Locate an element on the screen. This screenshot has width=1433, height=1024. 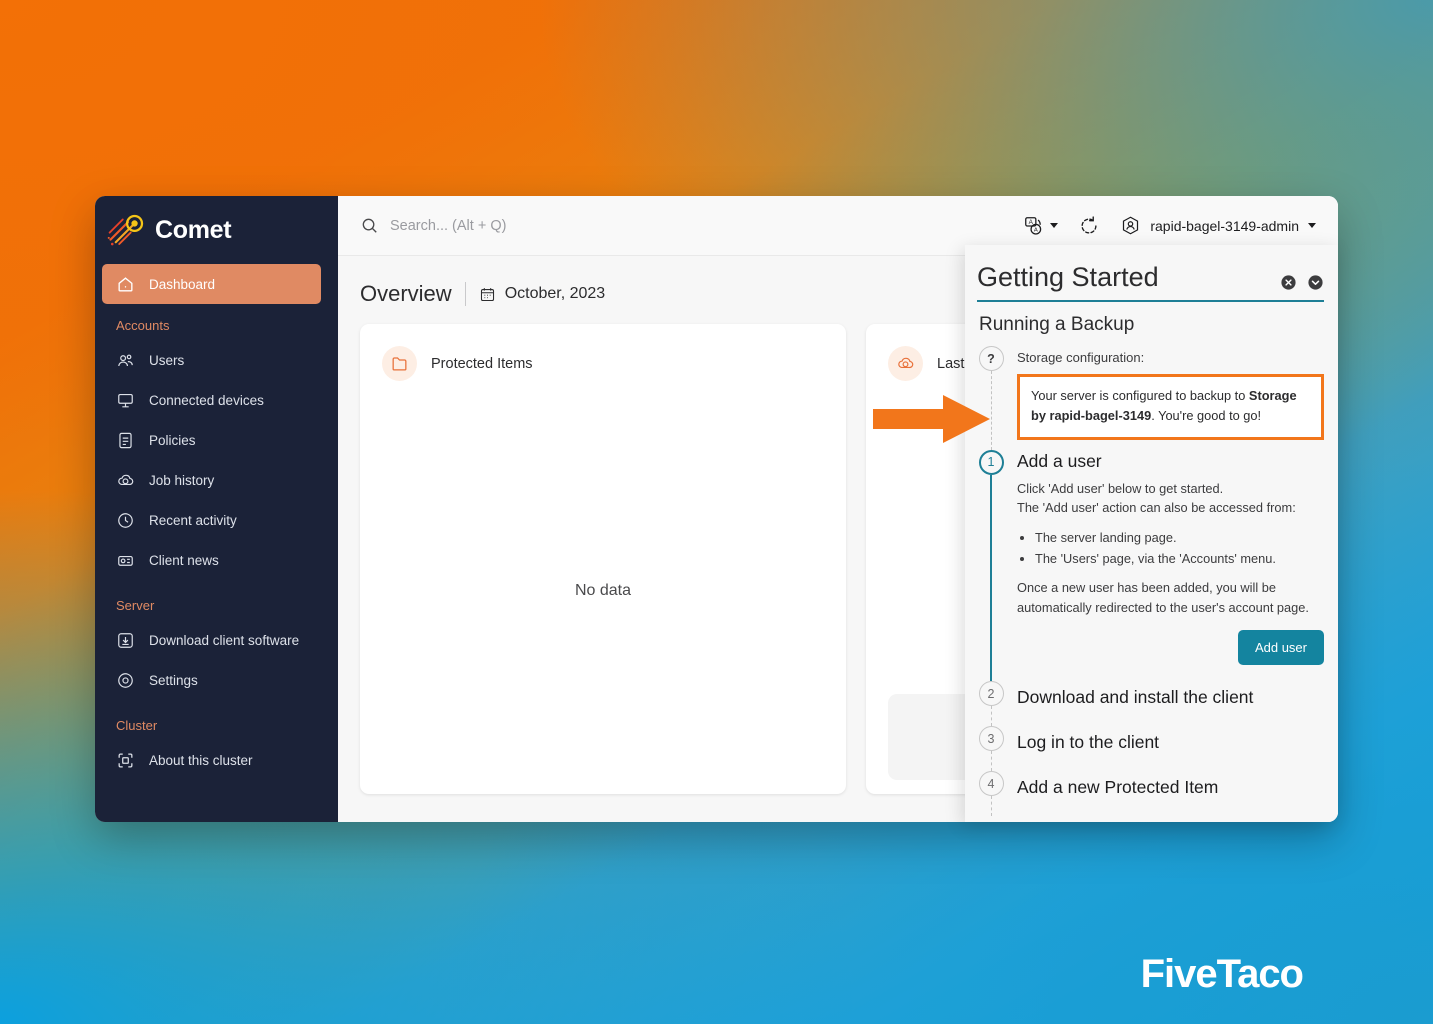
storage-config-label: Storage configuration: is located at coordinates (1081, 357).